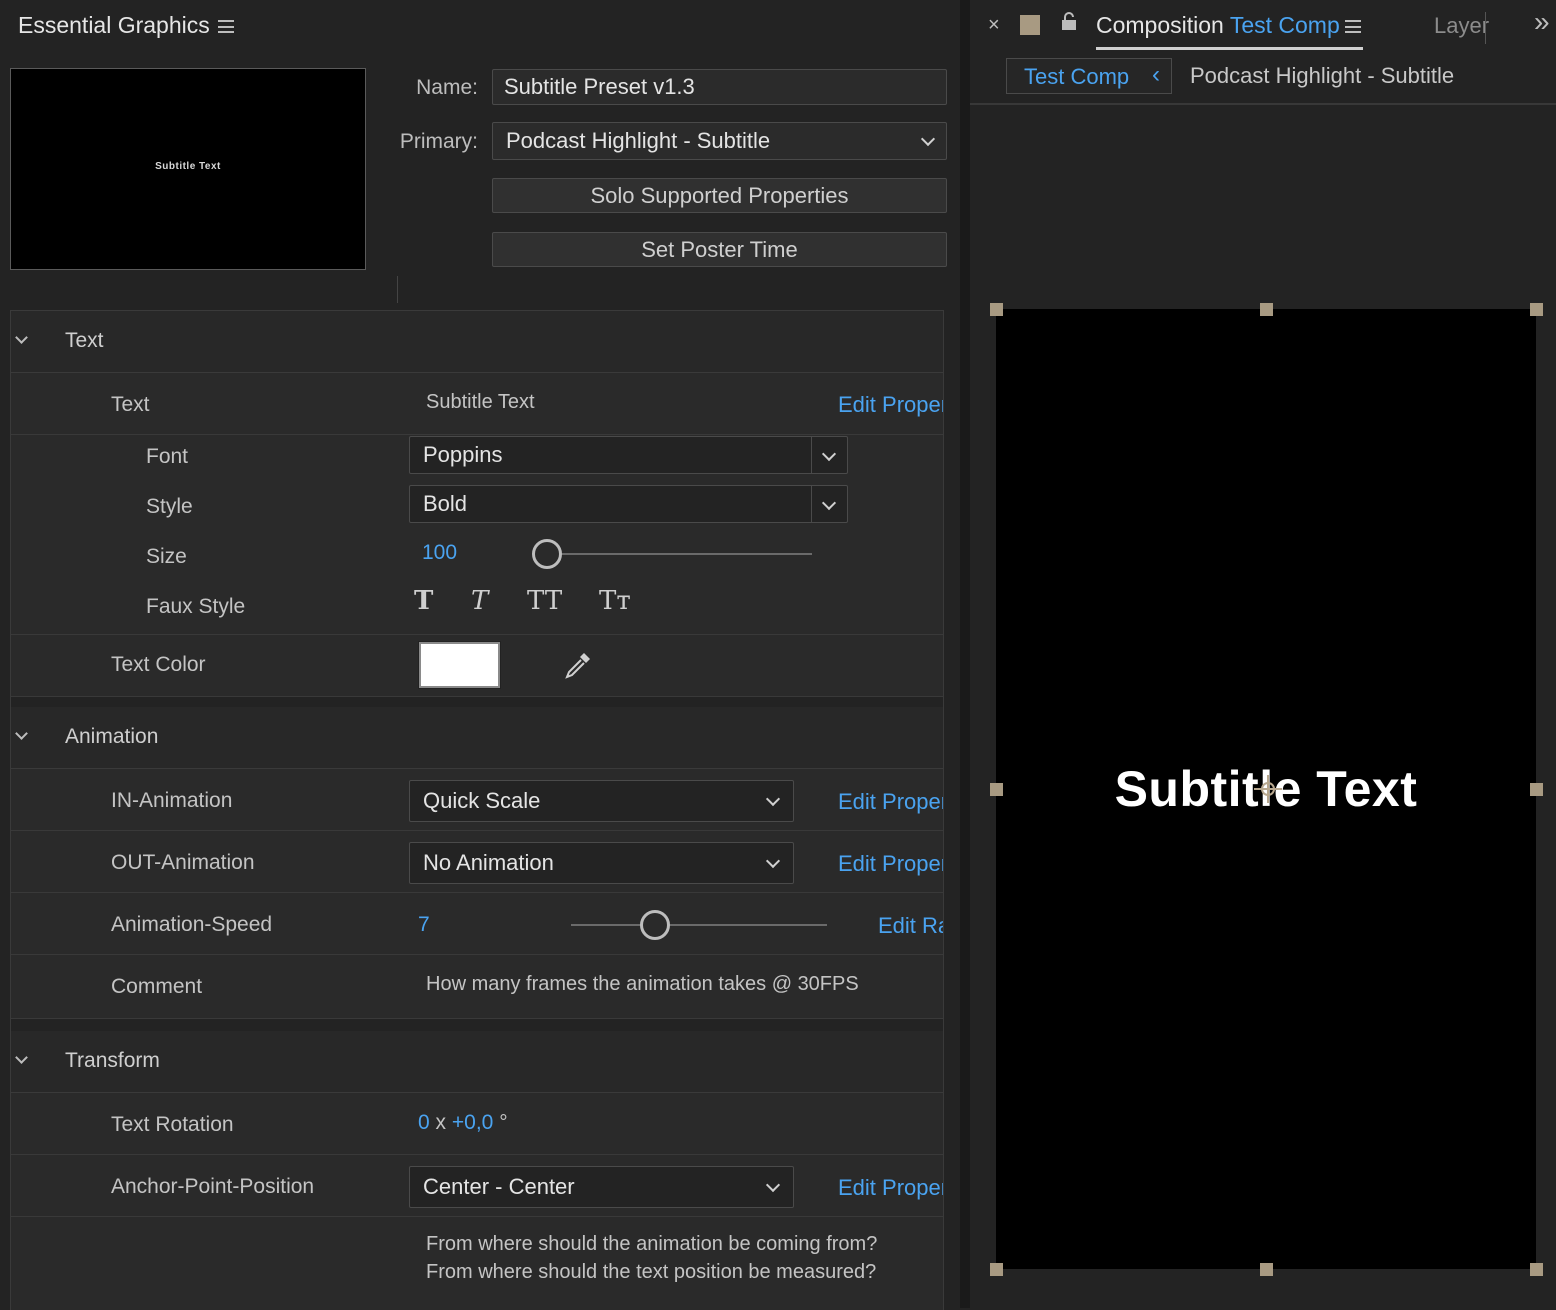 The height and width of the screenshot is (1310, 1556). I want to click on out-animation-dropdown: No Animation, so click(601, 863).